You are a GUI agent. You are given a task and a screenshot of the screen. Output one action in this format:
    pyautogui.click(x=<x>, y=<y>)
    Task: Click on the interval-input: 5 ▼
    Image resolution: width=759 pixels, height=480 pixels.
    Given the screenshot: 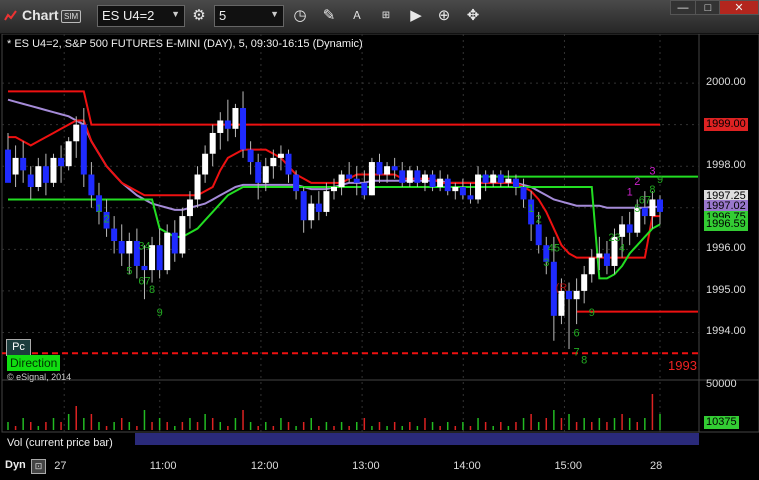 What is the action you would take?
    pyautogui.click(x=249, y=16)
    